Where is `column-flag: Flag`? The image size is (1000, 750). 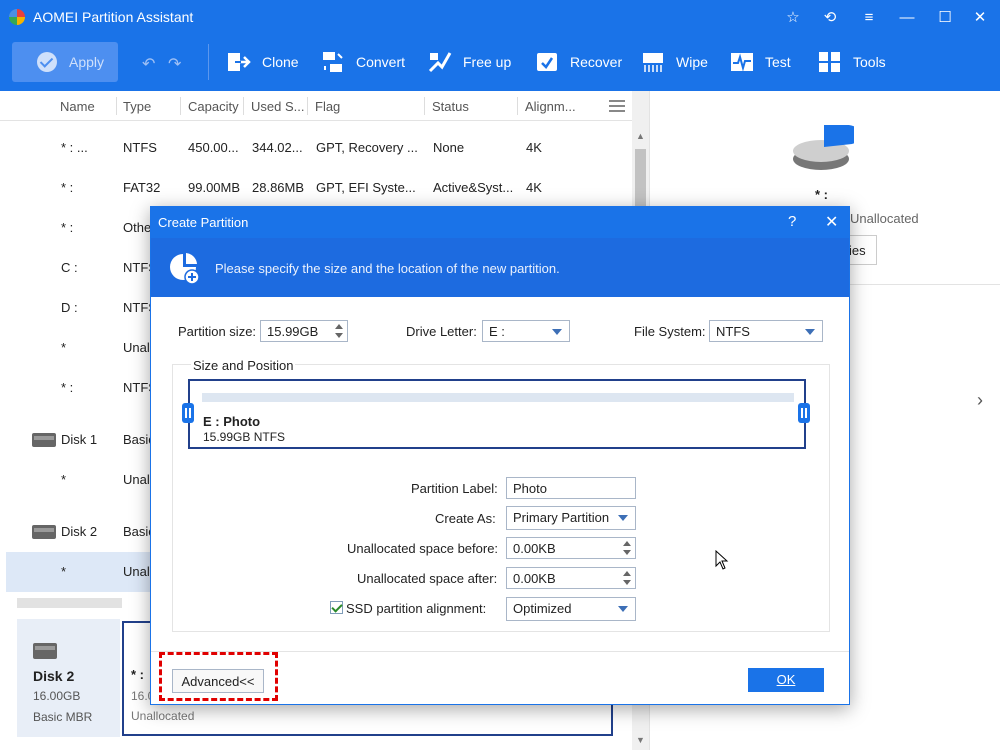
column-flag: Flag is located at coordinates (327, 106).